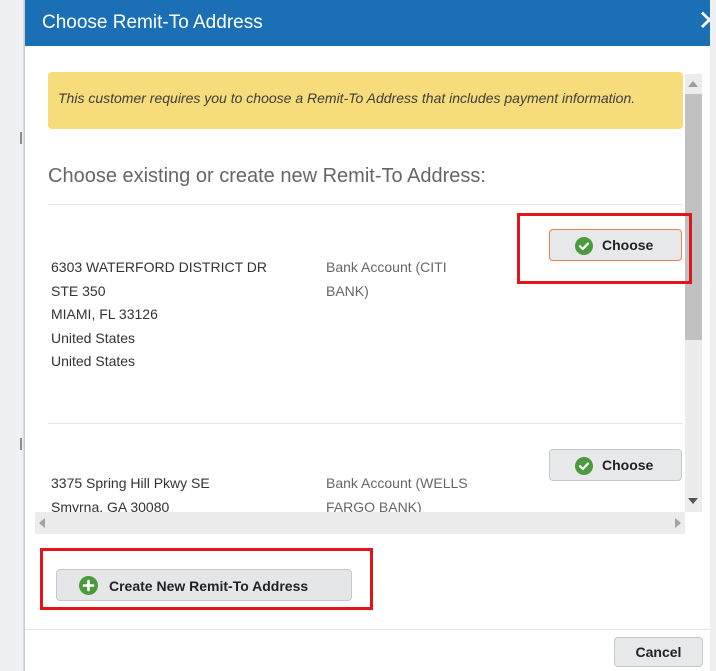 Image resolution: width=716 pixels, height=671 pixels. I want to click on bank-account-info: Bank Account (CITI BANK), so click(416, 279).